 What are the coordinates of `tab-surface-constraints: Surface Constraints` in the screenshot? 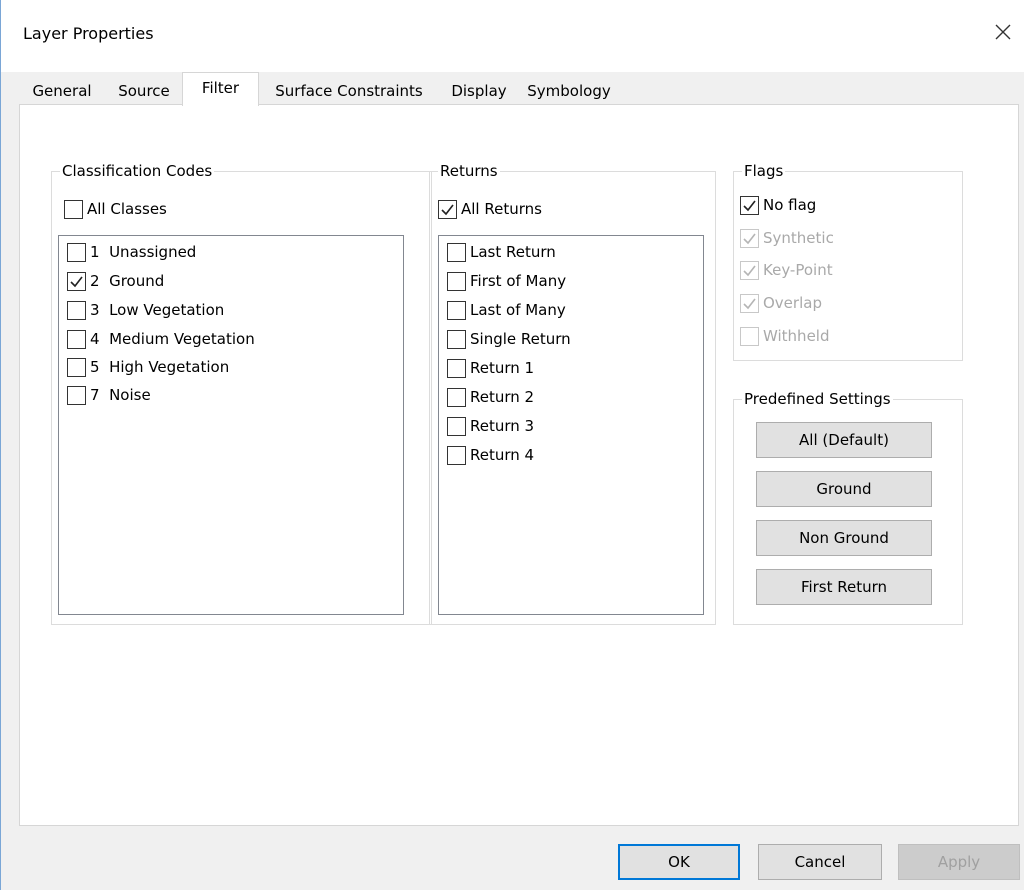 It's located at (349, 91).